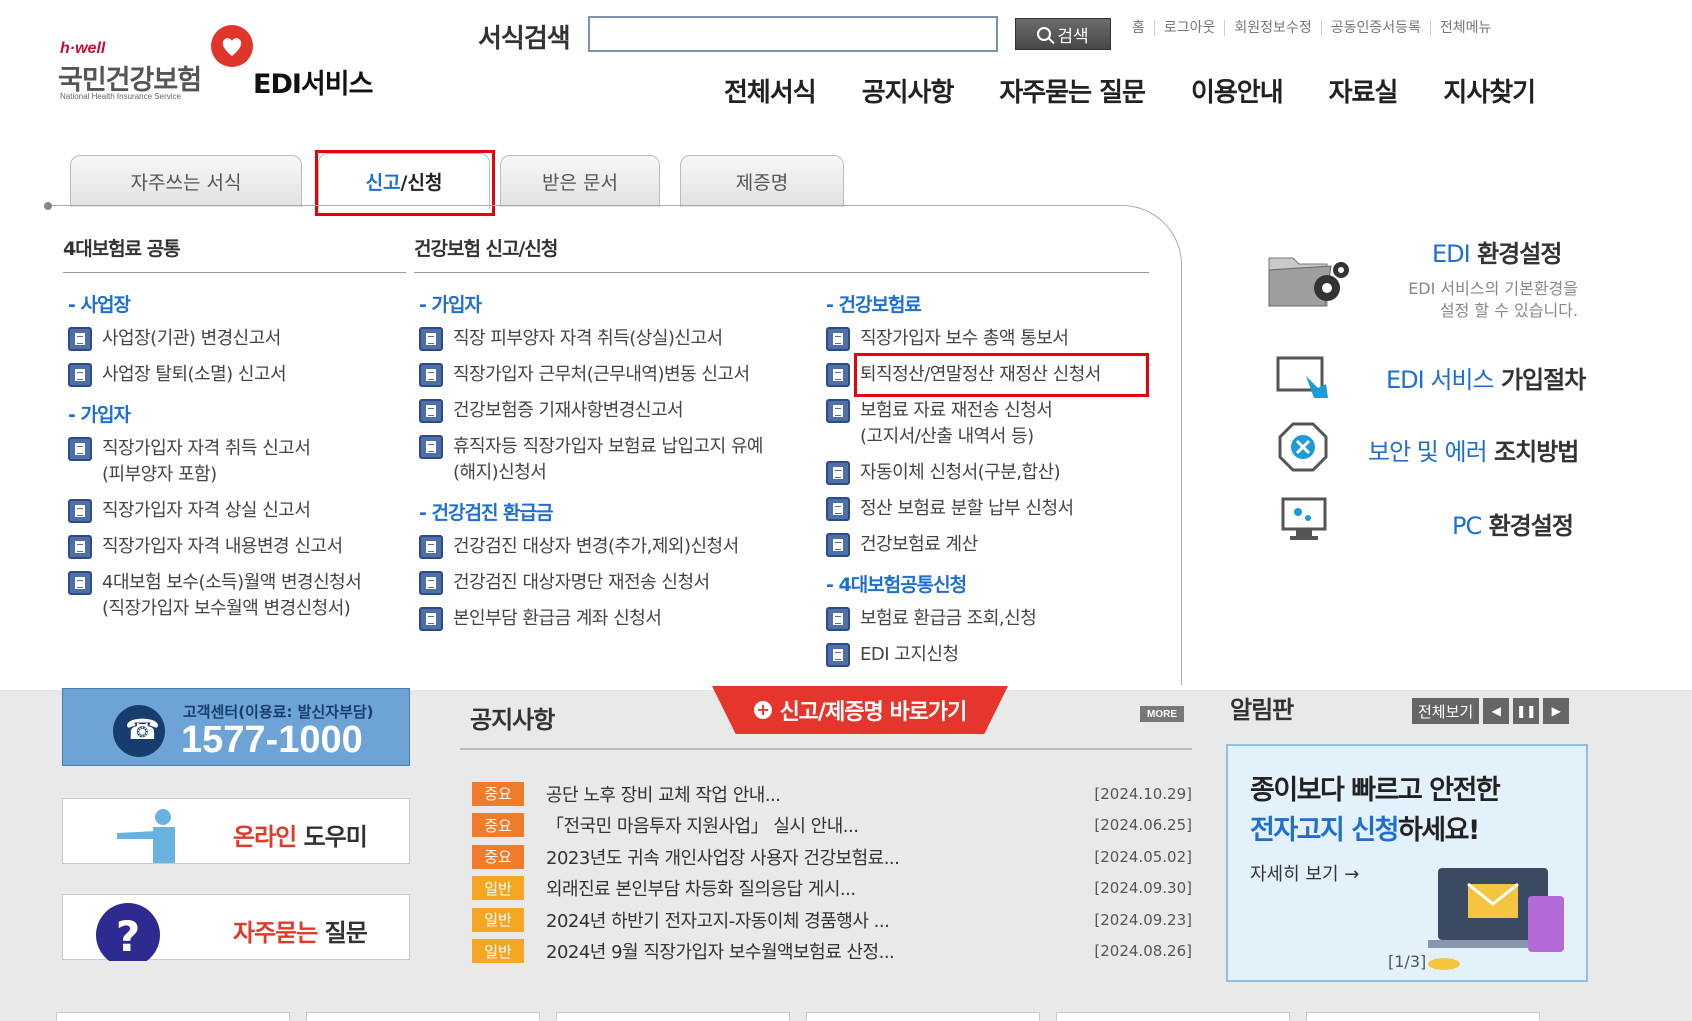 Image resolution: width=1692 pixels, height=1021 pixels. Describe the element at coordinates (1519, 254) in the screenshot. I see `side-env-title: 환경설정` at that location.